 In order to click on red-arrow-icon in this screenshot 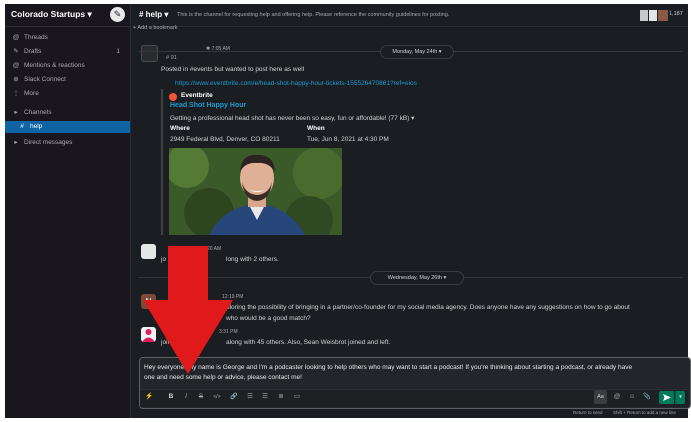, I will do `click(188, 310)`.